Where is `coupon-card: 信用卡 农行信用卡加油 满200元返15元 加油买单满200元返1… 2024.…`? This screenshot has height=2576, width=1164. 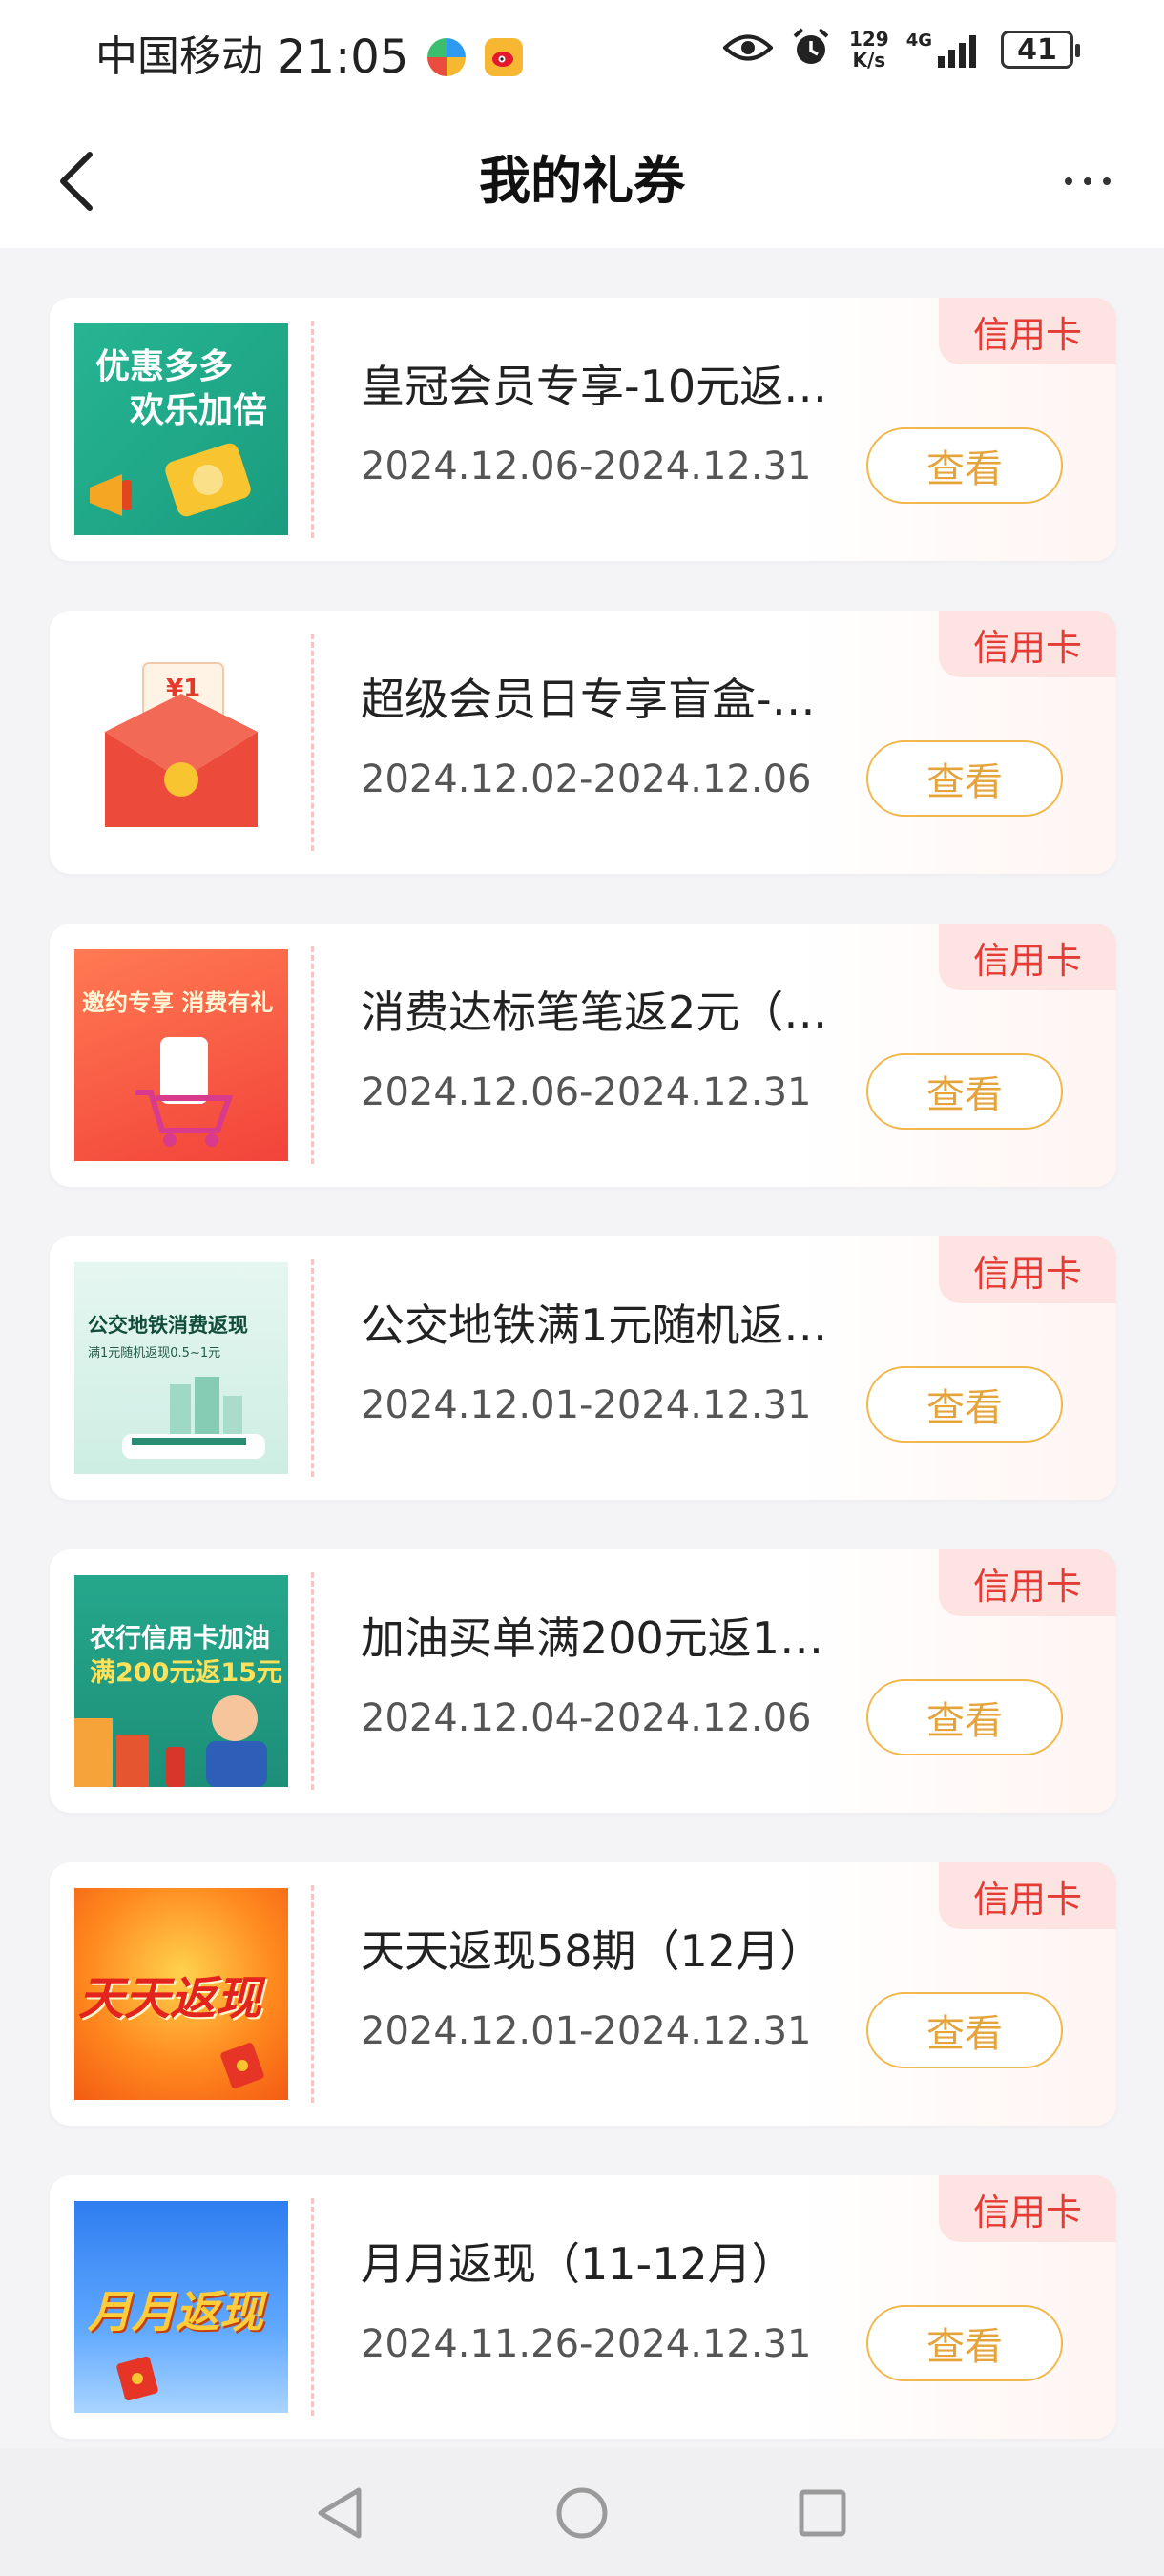
coupon-card: 信用卡 农行信用卡加油 满200元返15元 加油买单满200元返1… 2024.… is located at coordinates (583, 1681).